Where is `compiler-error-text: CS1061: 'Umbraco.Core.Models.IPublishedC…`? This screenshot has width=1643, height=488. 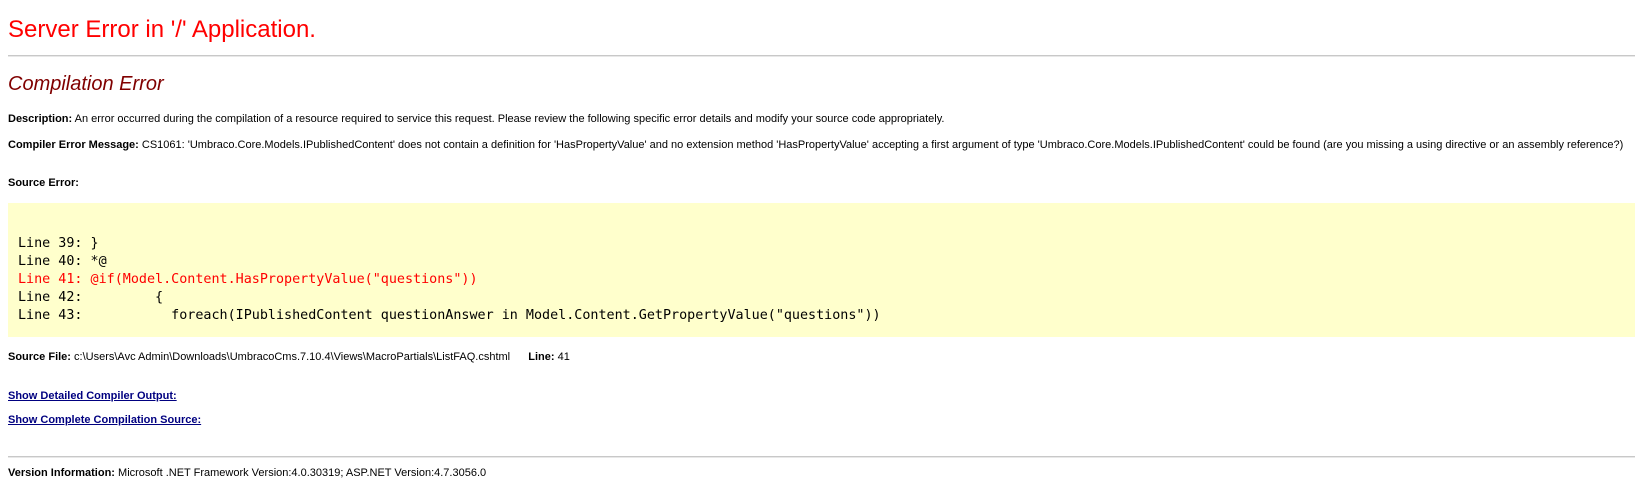 compiler-error-text: CS1061: 'Umbraco.Core.Models.IPublishedC… is located at coordinates (882, 145).